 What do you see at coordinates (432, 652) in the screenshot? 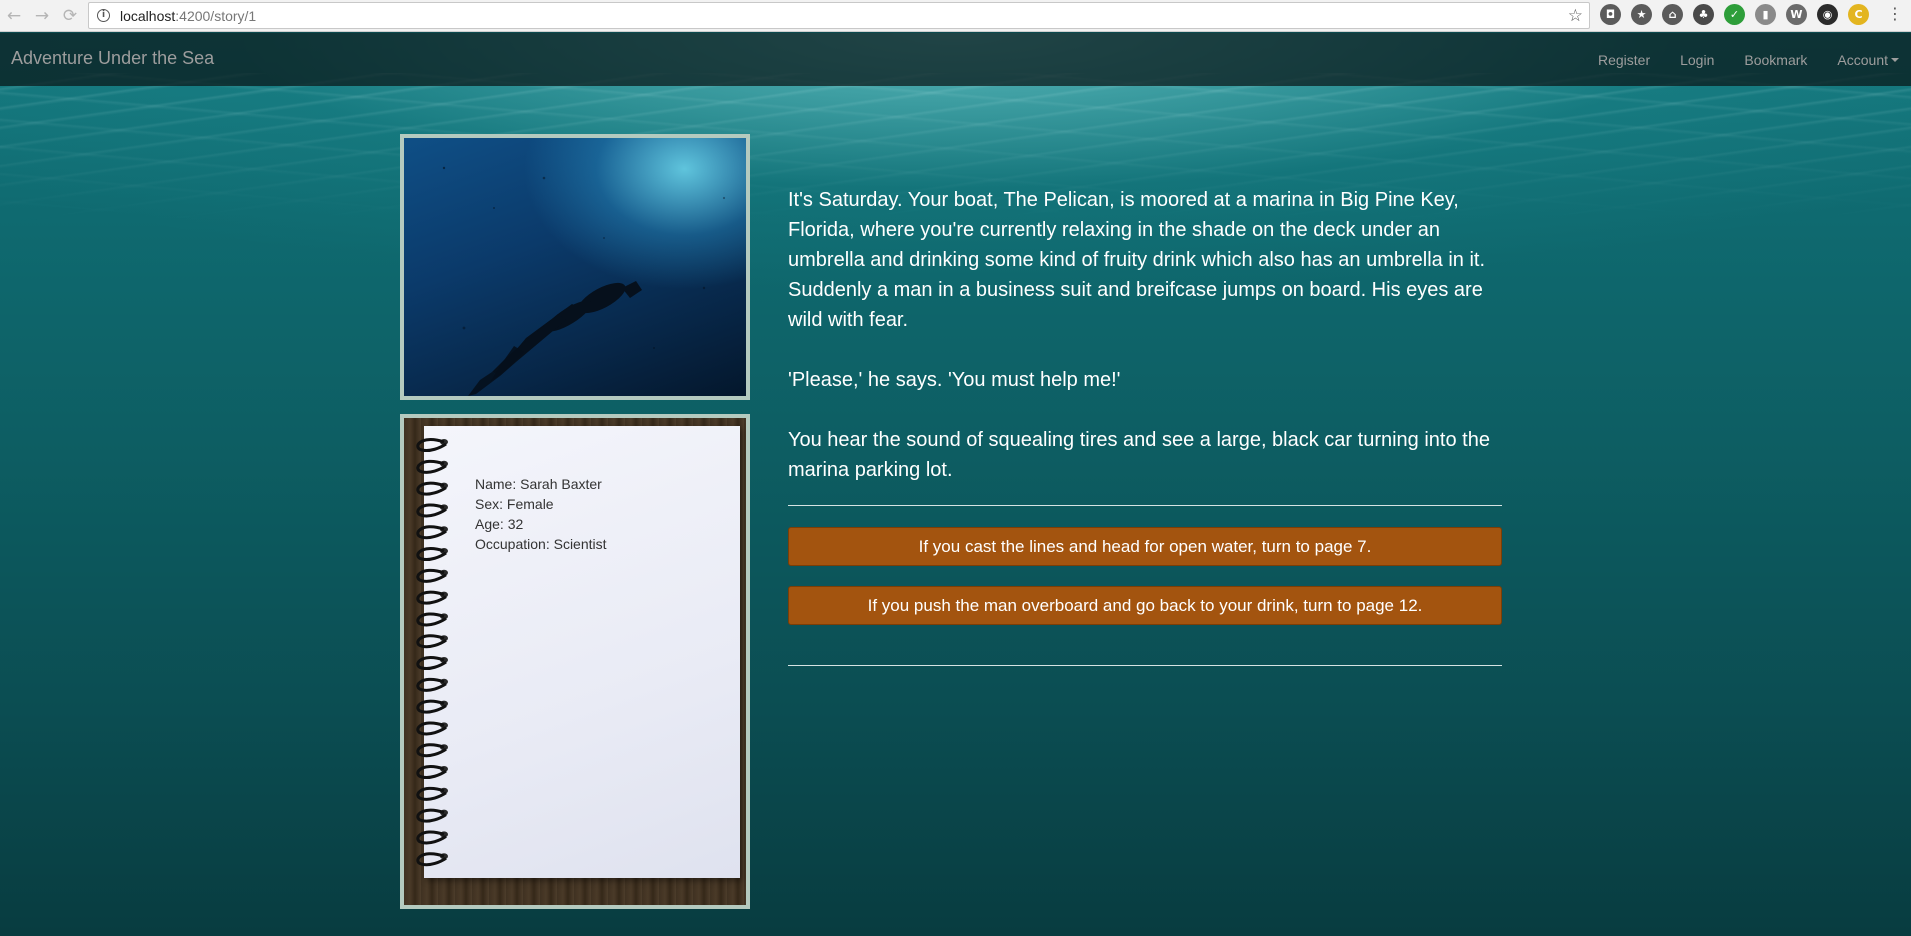
I see `notebook-spiral` at bounding box center [432, 652].